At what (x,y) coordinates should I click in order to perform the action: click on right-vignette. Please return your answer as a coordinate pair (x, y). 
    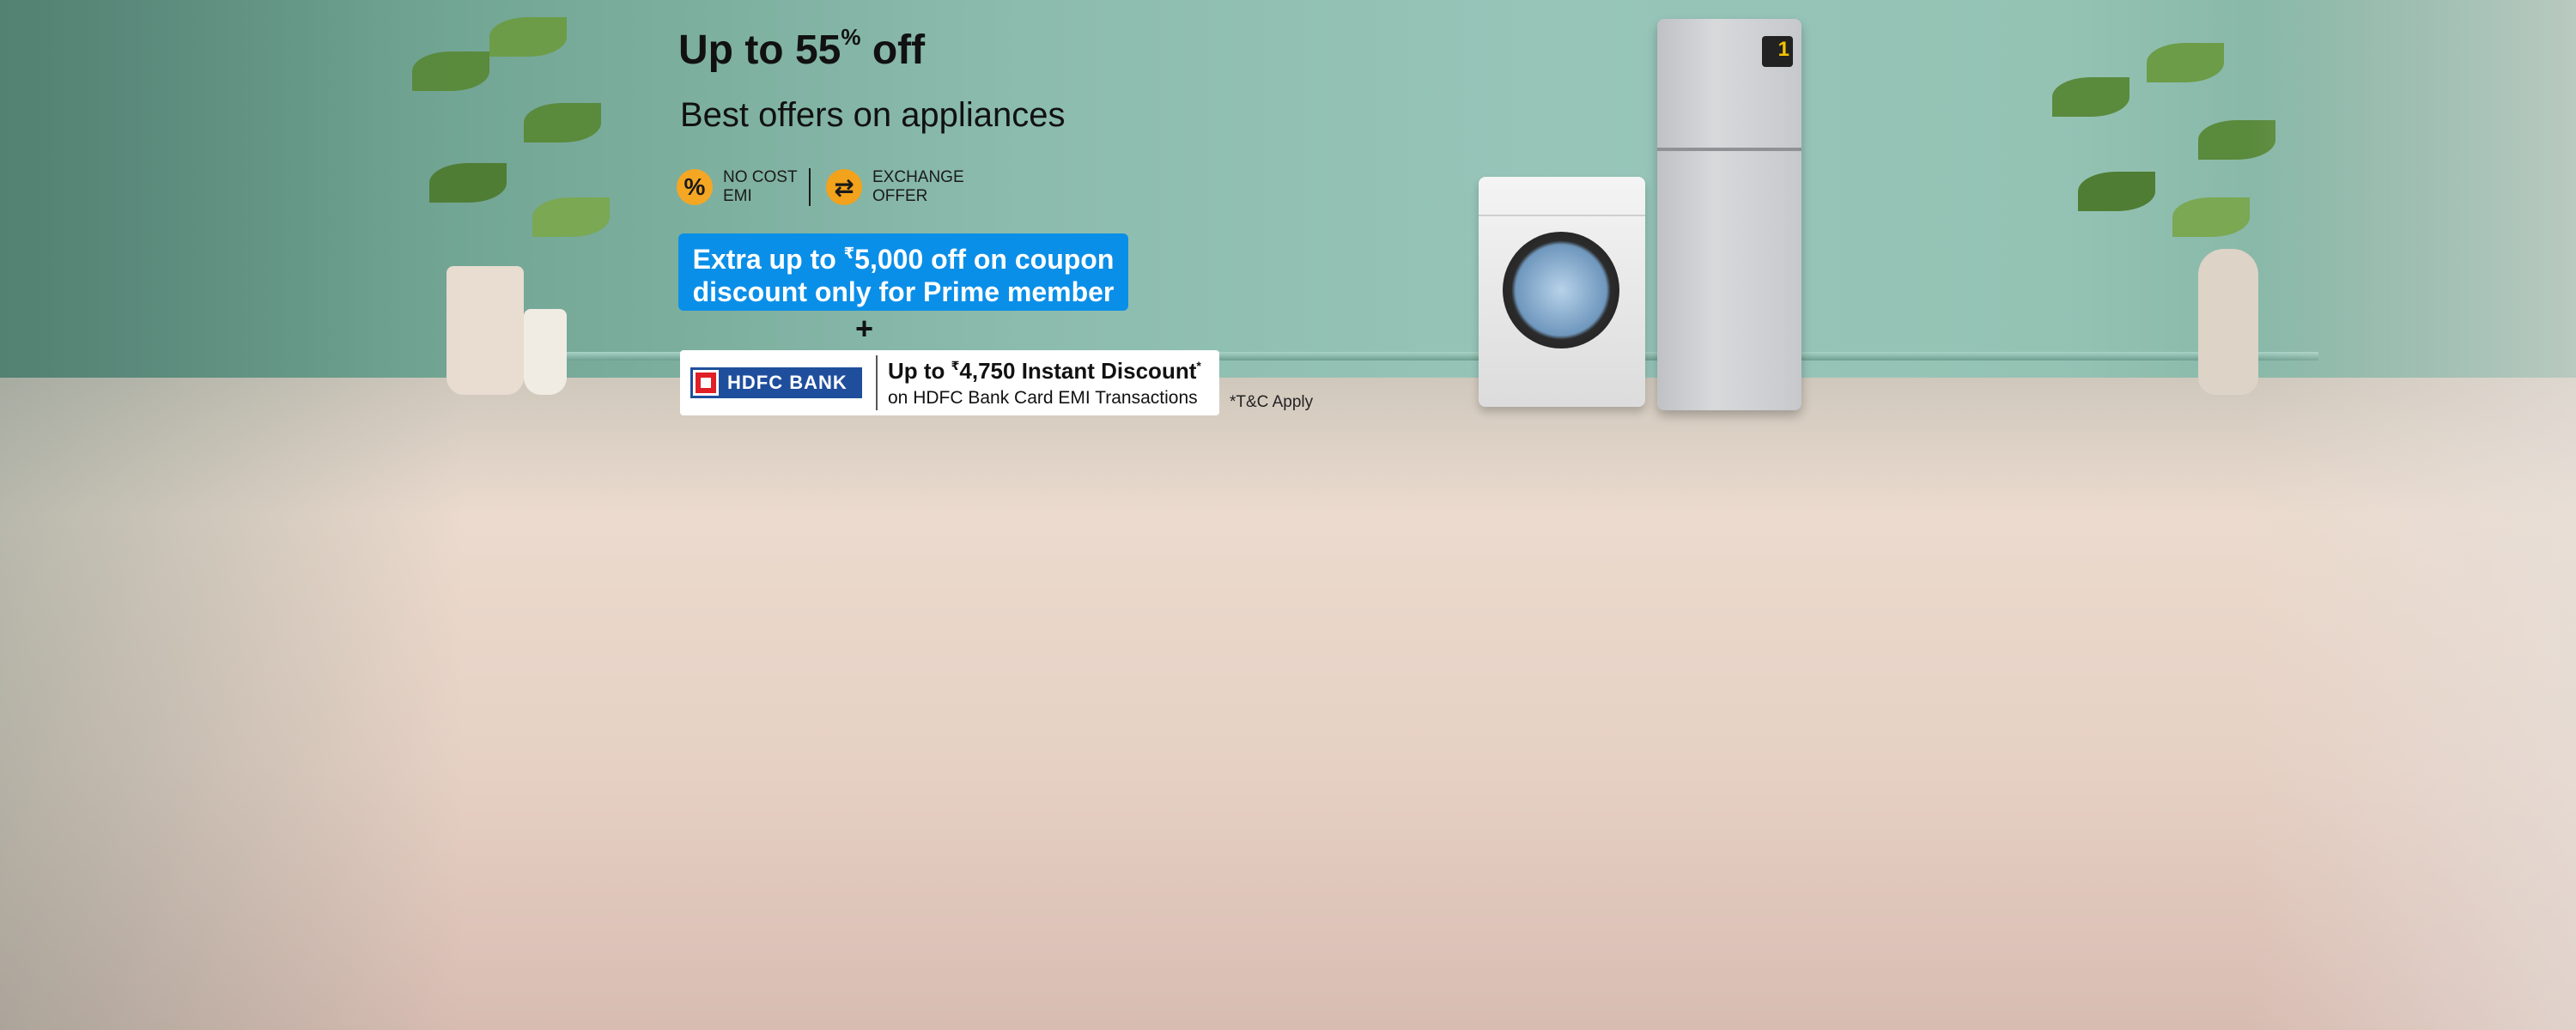
    Looking at the image, I should click on (2413, 515).